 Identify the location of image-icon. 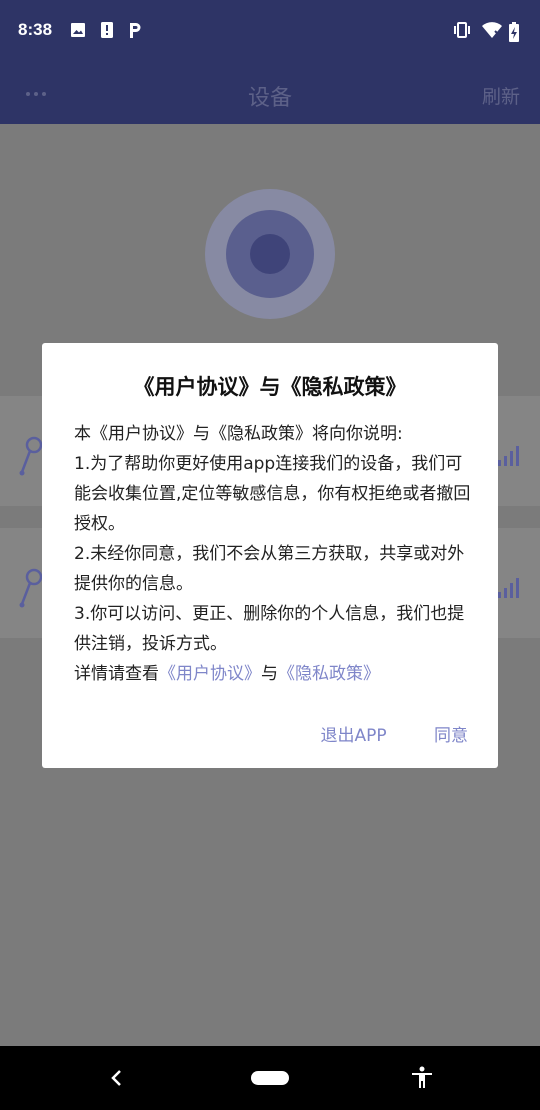
(78, 30).